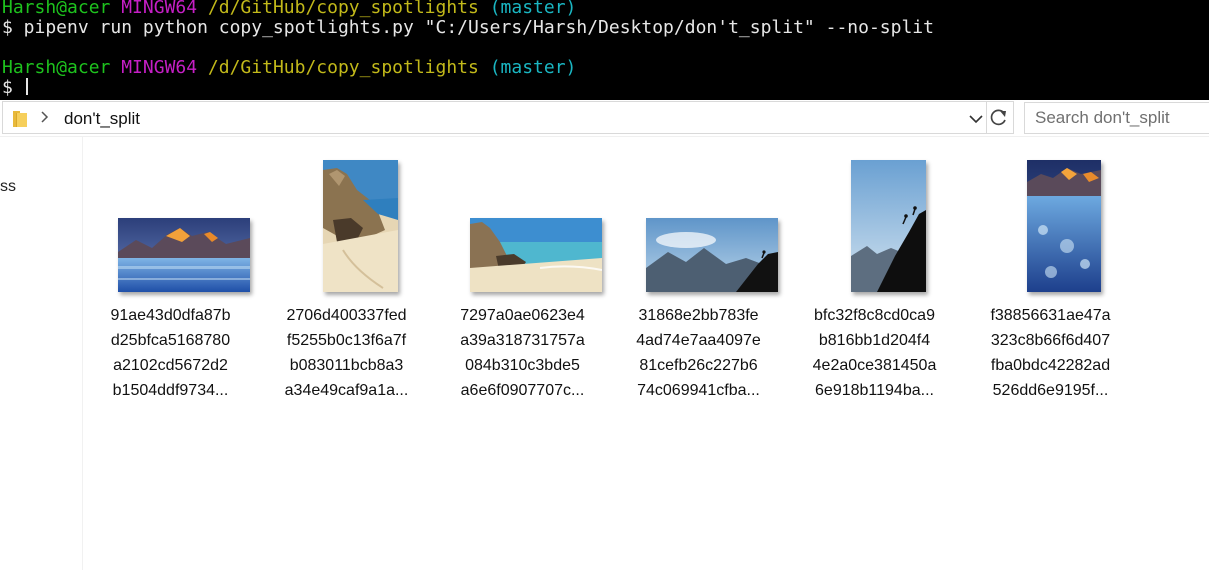  I want to click on nav-item: ss, so click(8, 187).